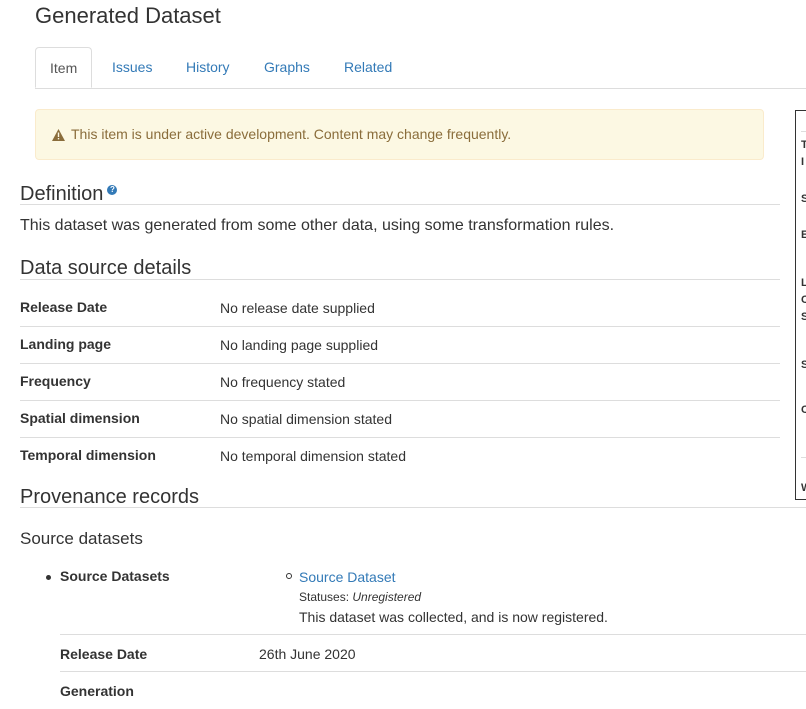 The image size is (806, 709). I want to click on side-panel-letter: L, so click(803, 283).